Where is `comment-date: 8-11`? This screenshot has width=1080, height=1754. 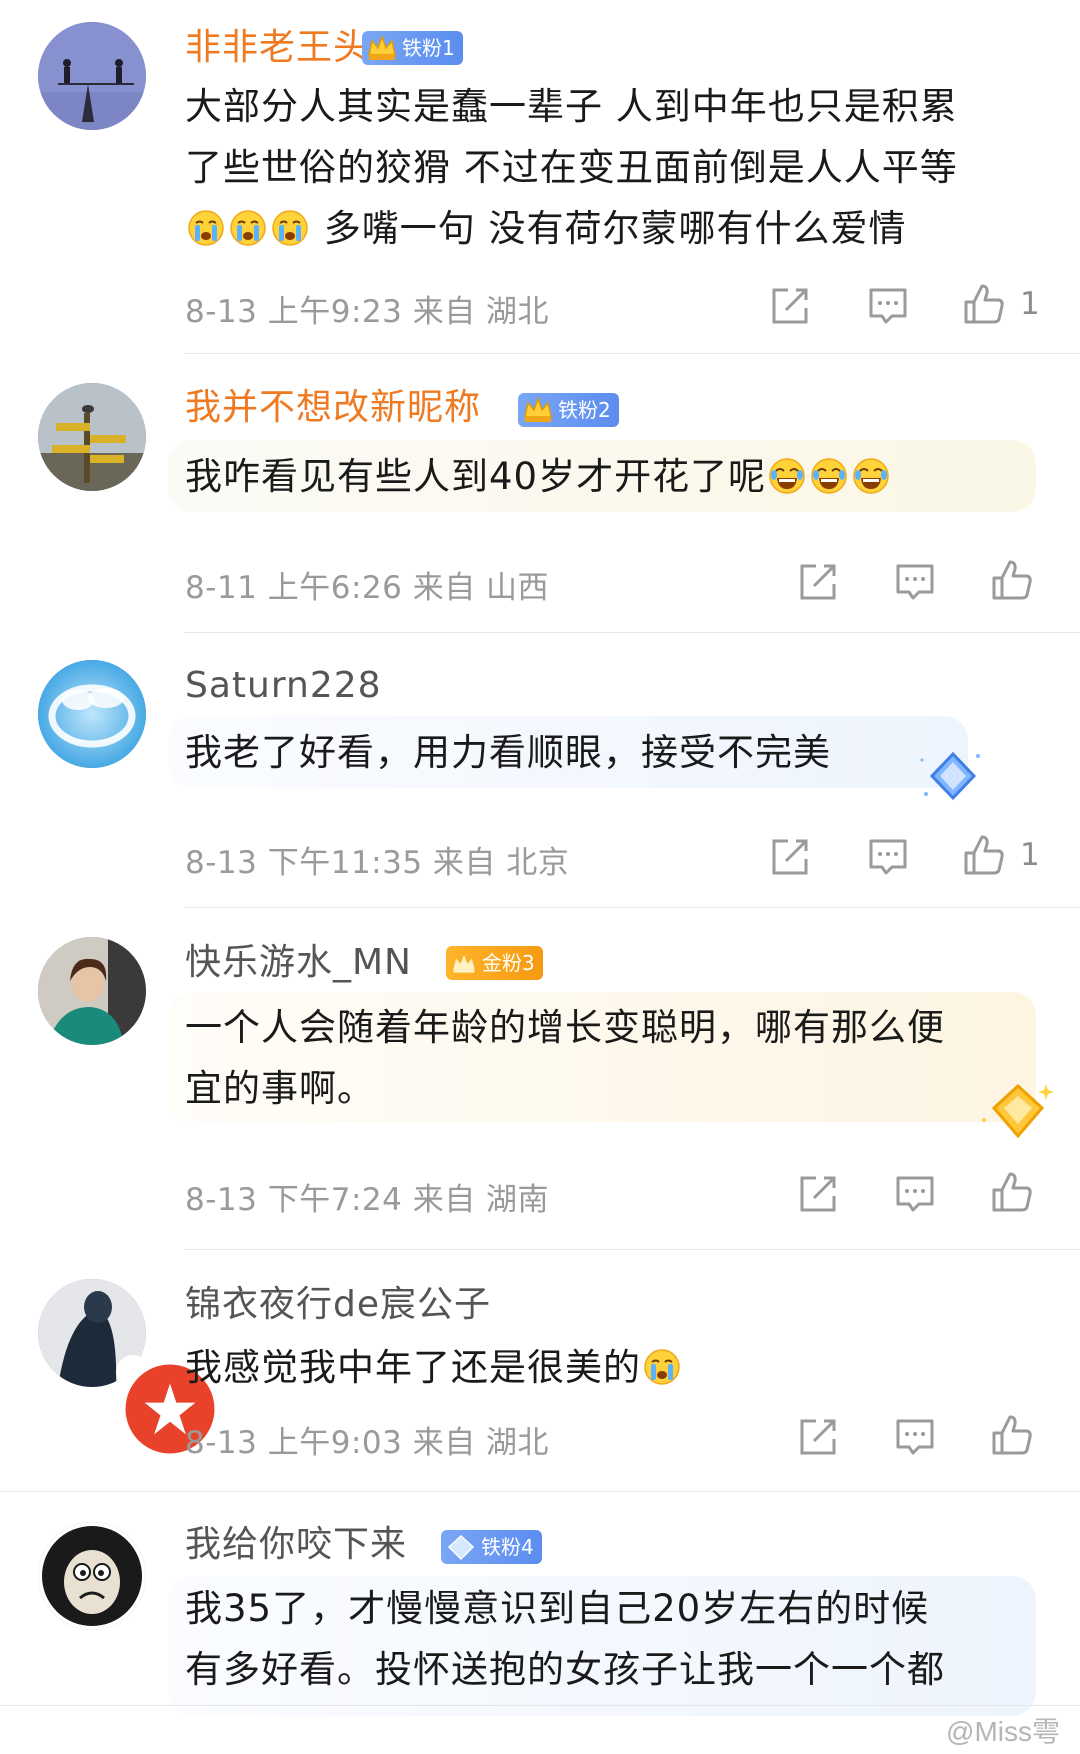 comment-date: 8-11 is located at coordinates (221, 588).